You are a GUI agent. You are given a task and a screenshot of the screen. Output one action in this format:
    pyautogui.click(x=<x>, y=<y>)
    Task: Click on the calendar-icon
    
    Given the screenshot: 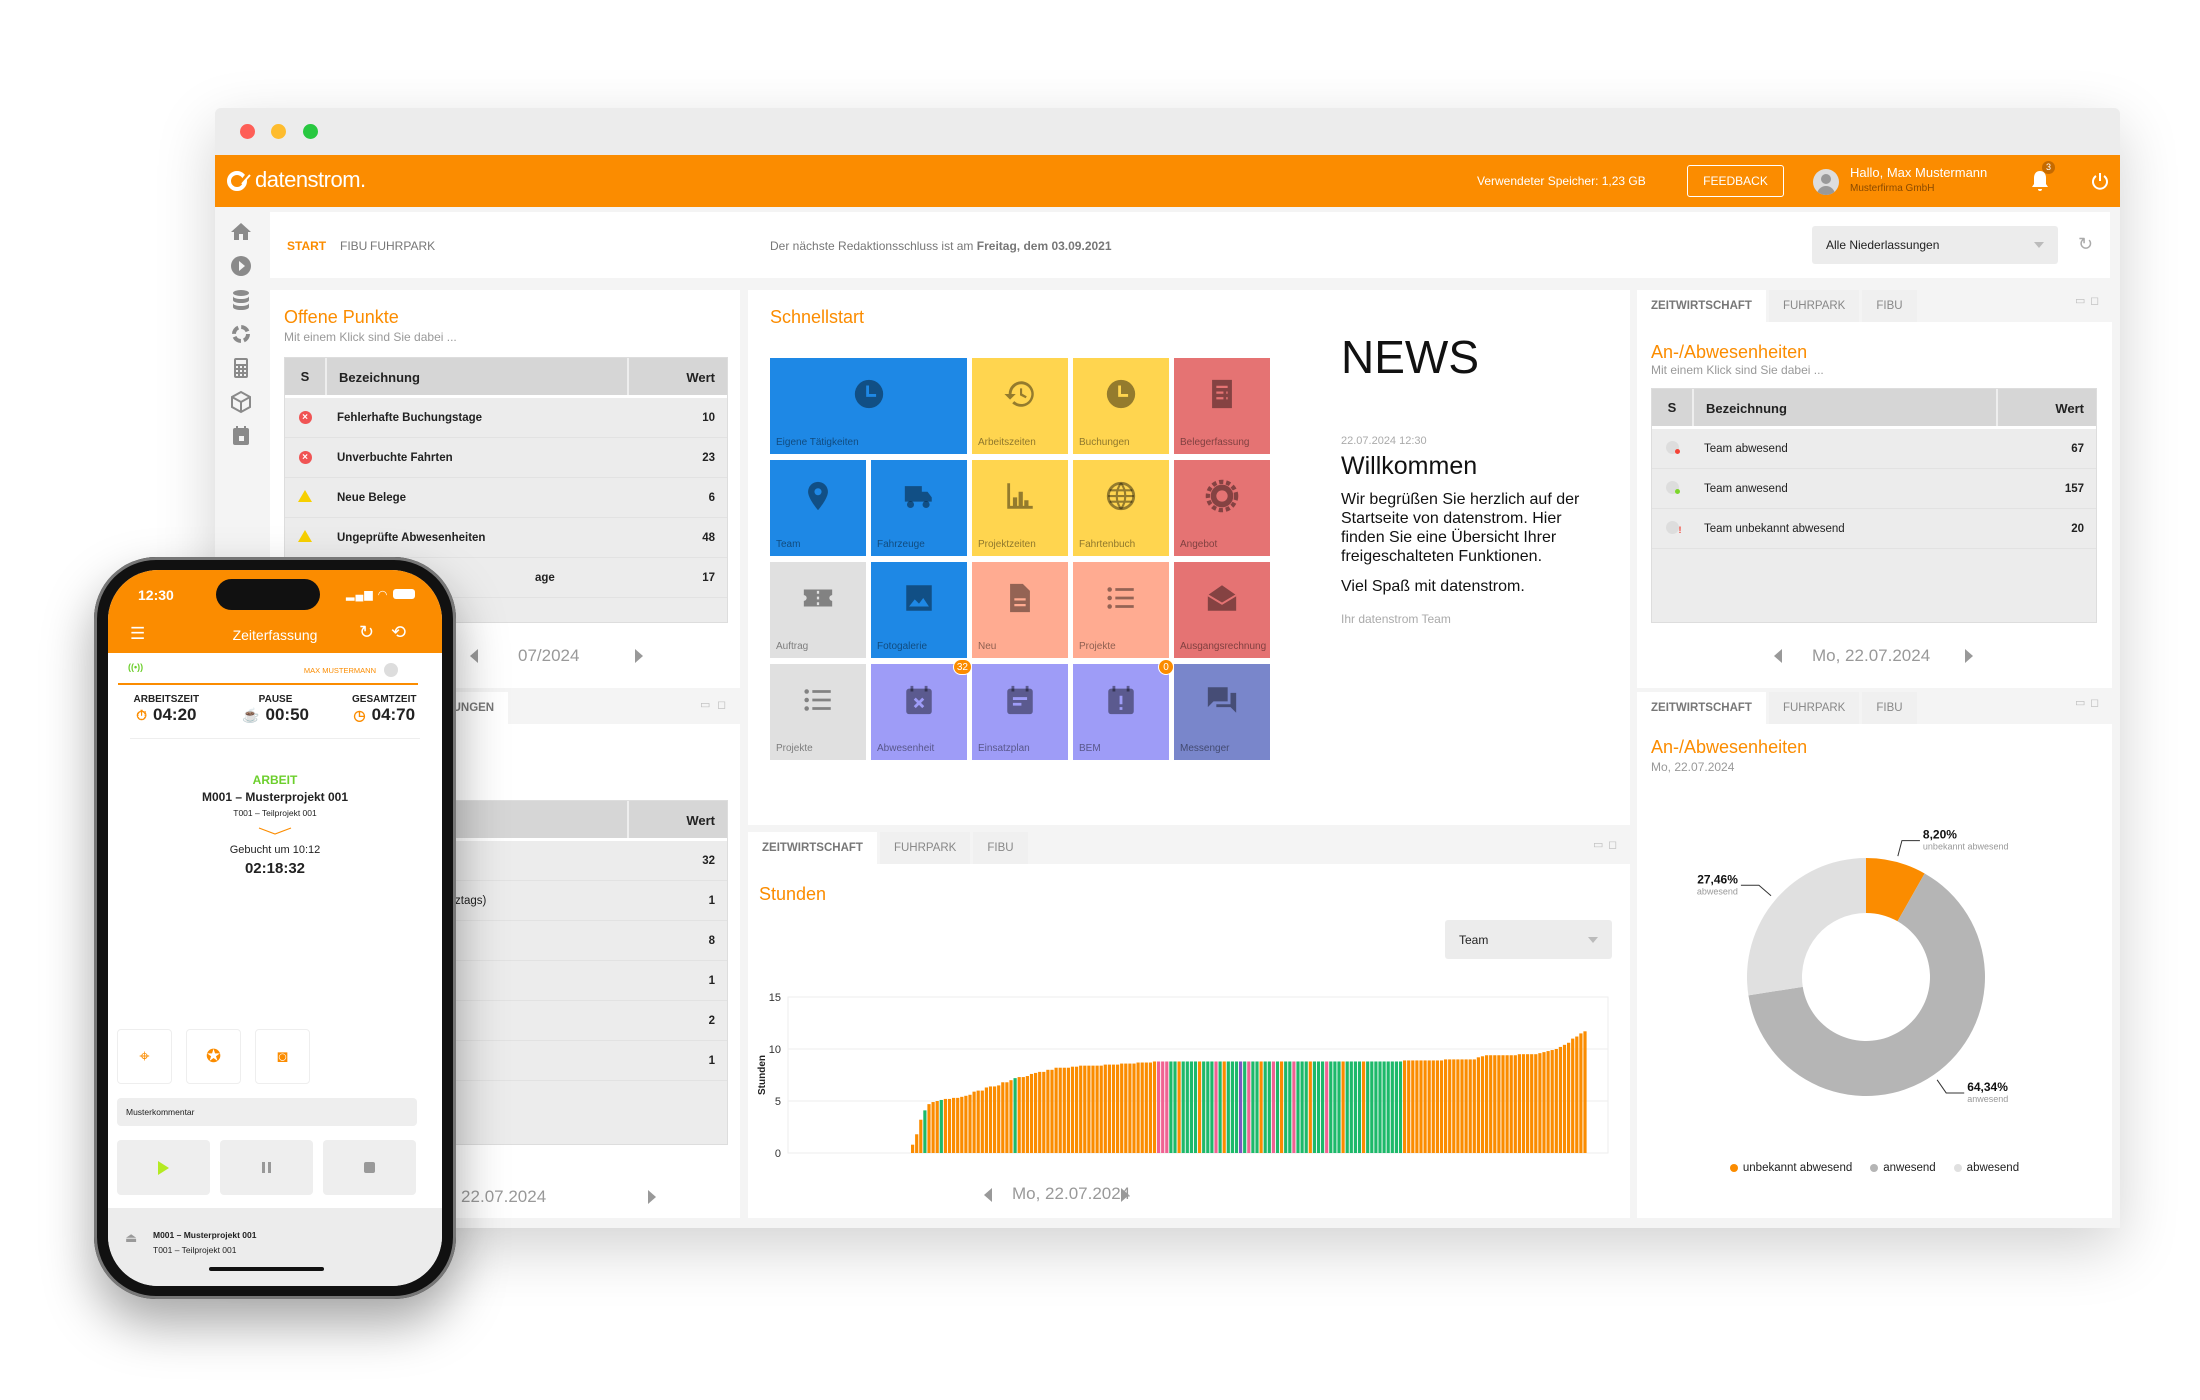 What is the action you would take?
    pyautogui.click(x=241, y=436)
    